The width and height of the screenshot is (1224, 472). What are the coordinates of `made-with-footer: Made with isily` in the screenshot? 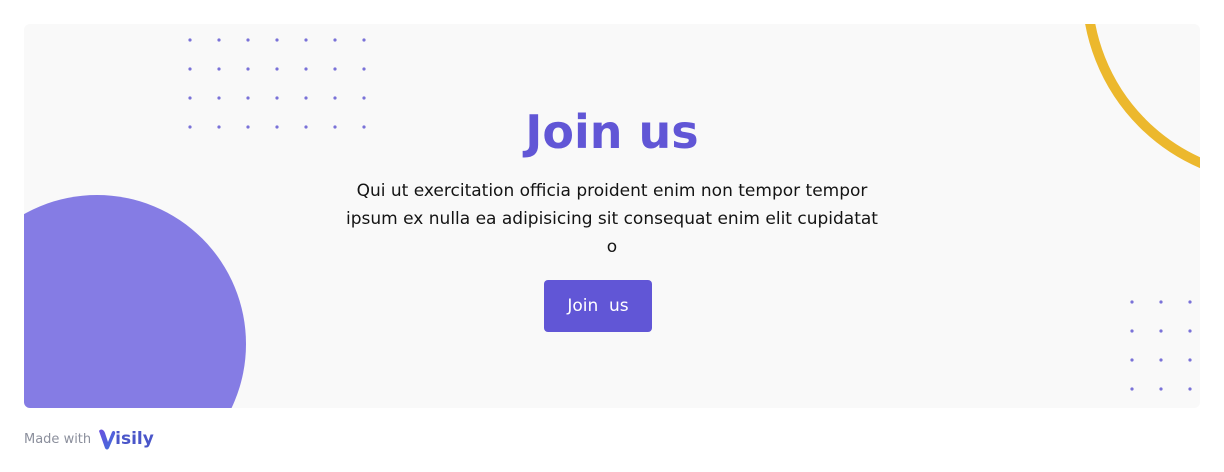 It's located at (89, 439).